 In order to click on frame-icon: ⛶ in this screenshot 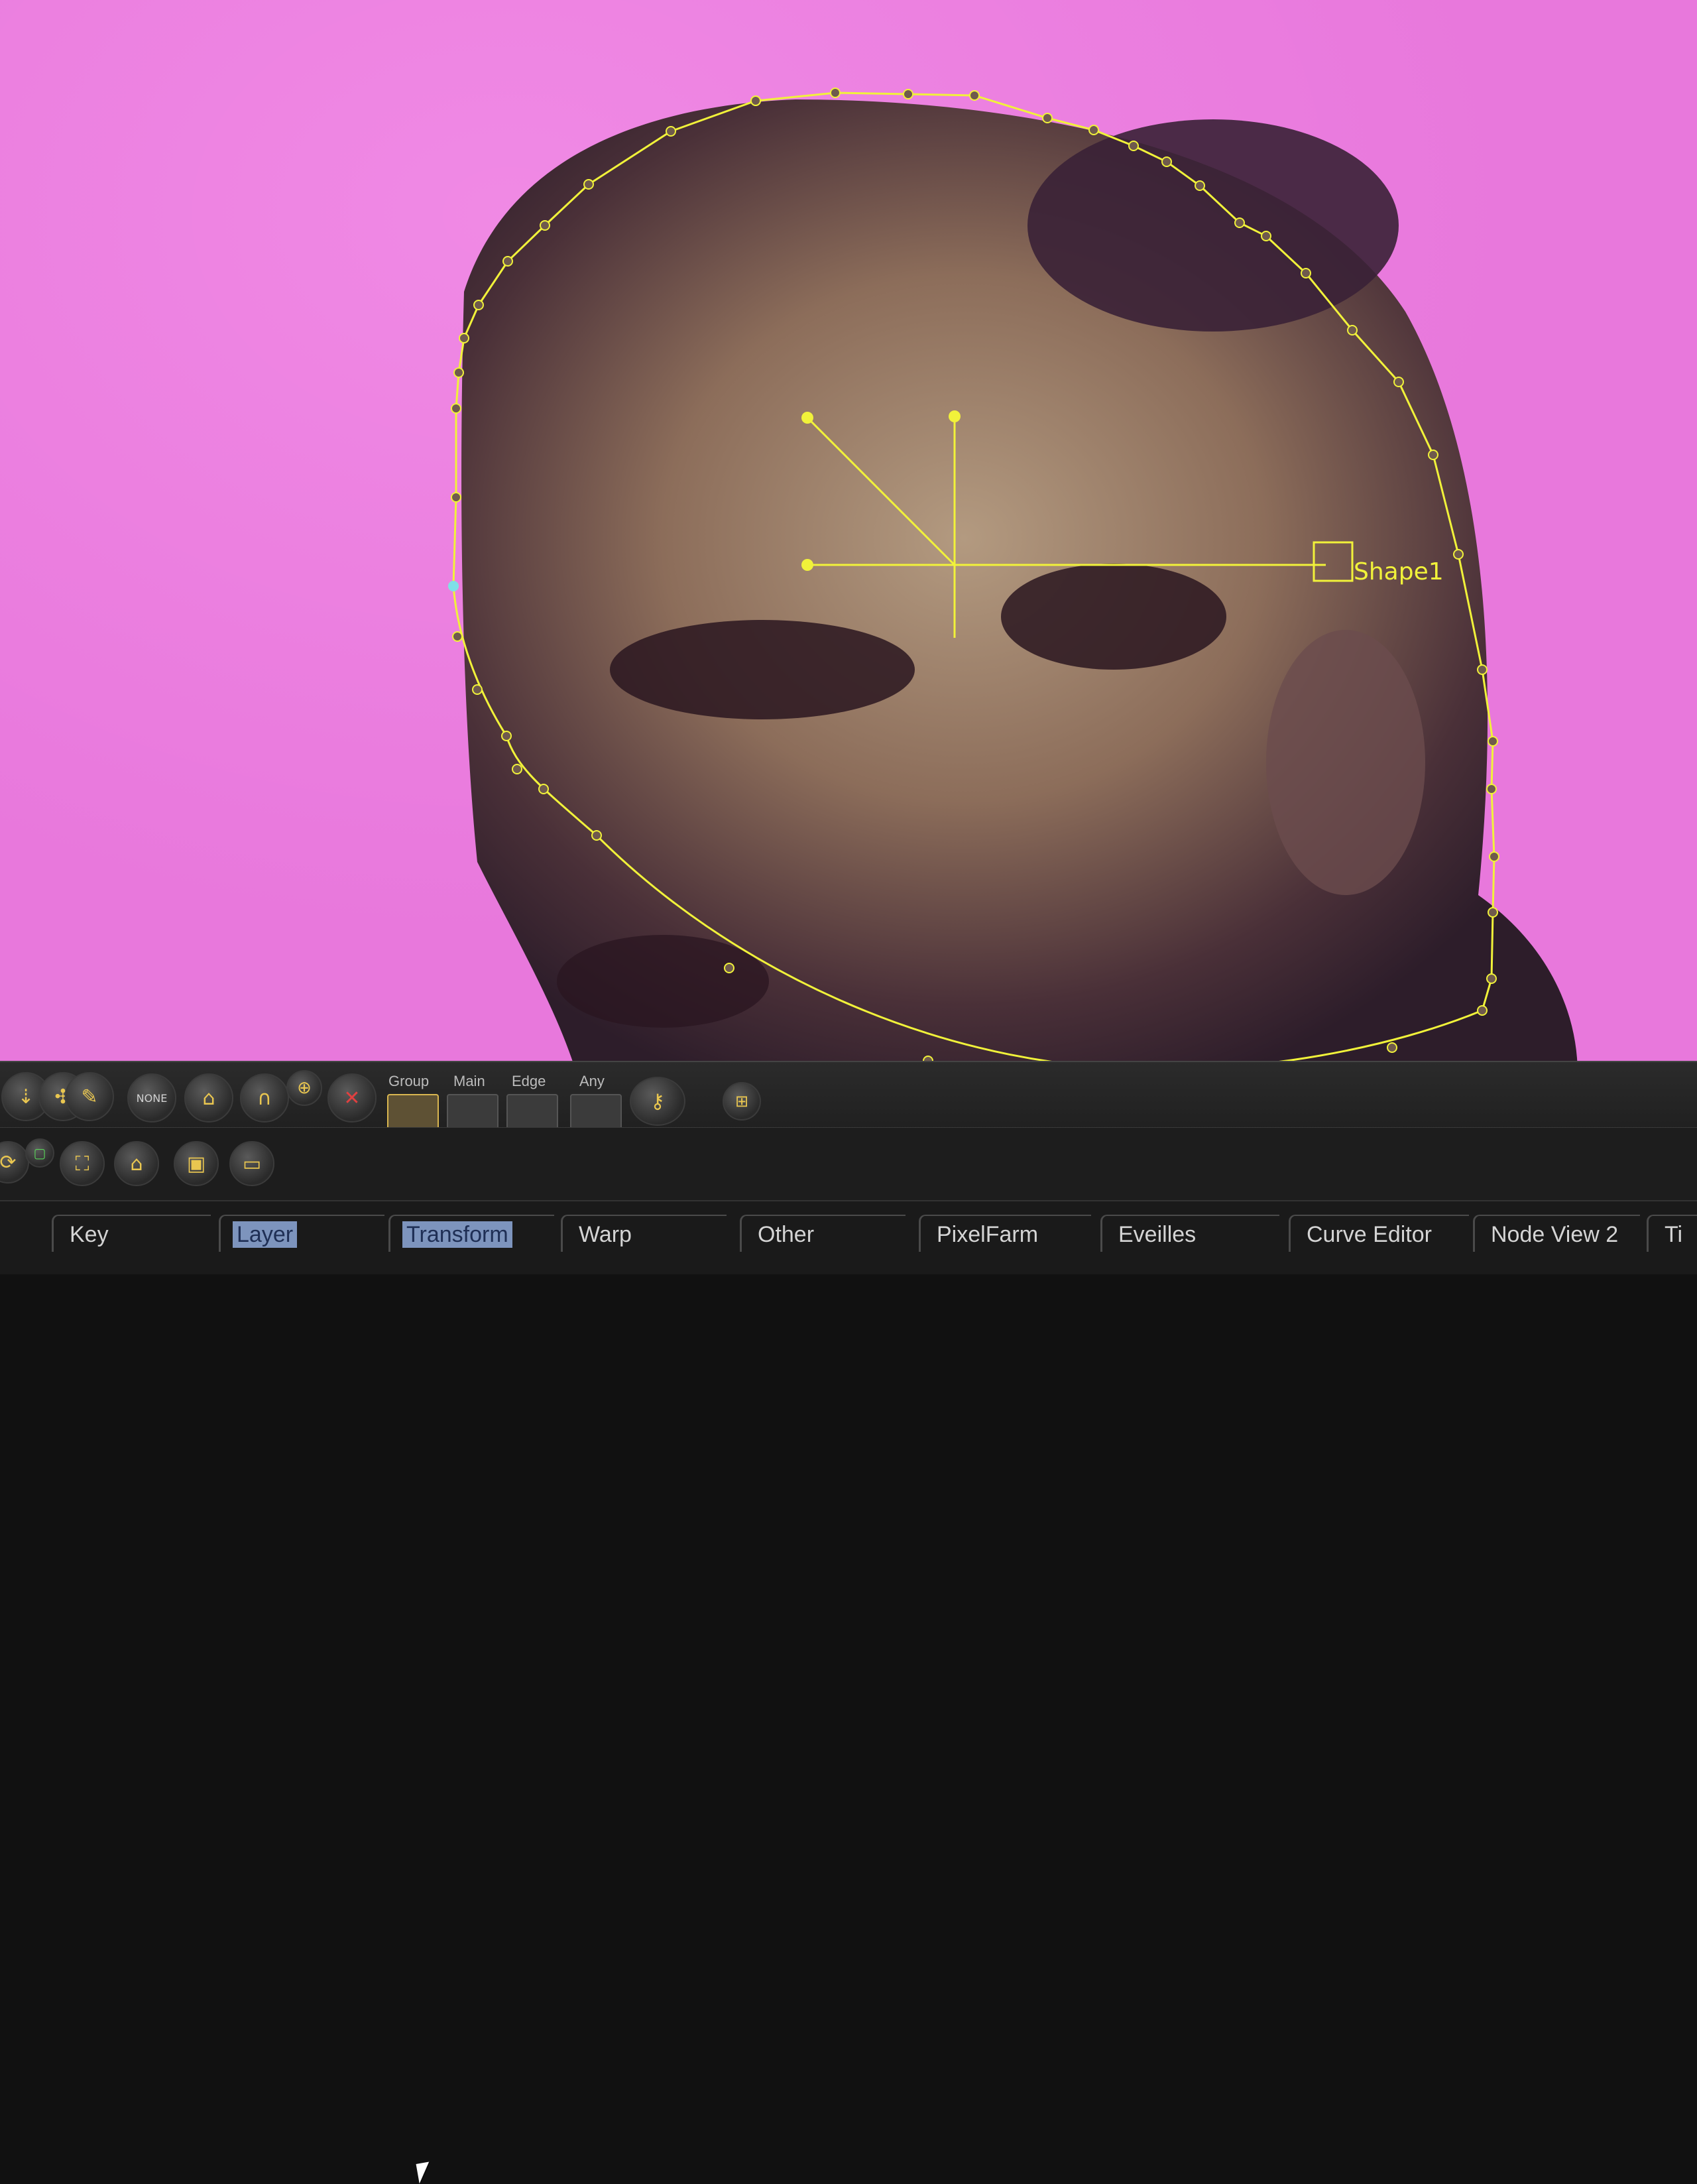, I will do `click(82, 1163)`.